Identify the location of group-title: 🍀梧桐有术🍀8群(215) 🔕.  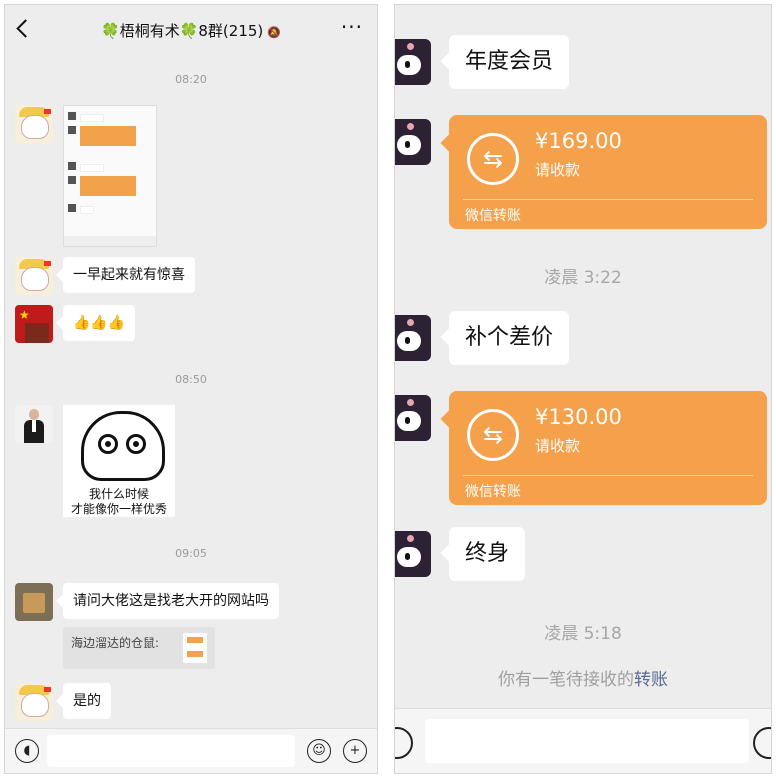
(191, 30).